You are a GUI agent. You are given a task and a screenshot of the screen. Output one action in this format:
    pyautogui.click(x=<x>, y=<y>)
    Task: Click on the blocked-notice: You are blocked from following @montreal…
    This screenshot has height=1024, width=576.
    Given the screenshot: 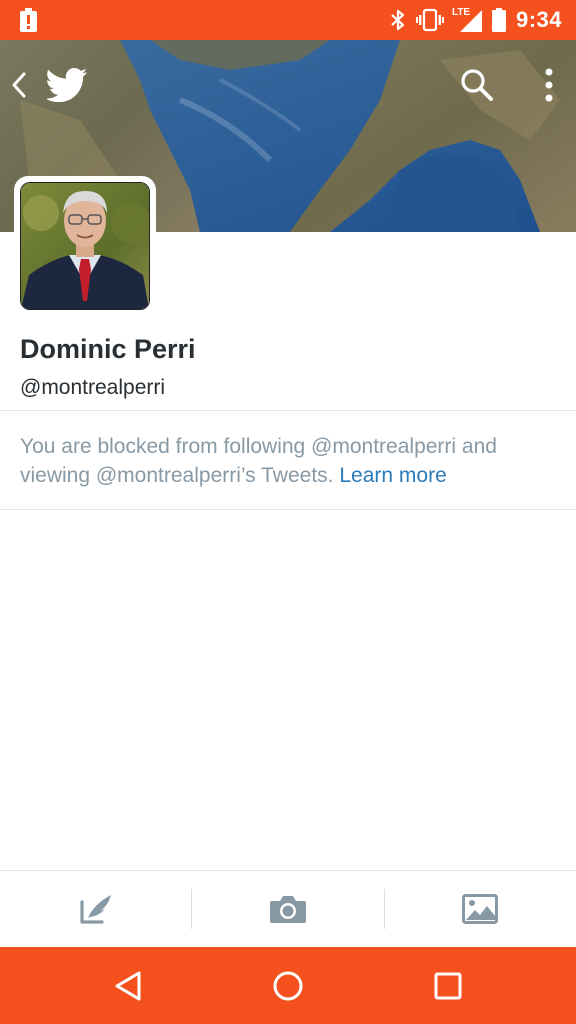 What is the action you would take?
    pyautogui.click(x=280, y=461)
    